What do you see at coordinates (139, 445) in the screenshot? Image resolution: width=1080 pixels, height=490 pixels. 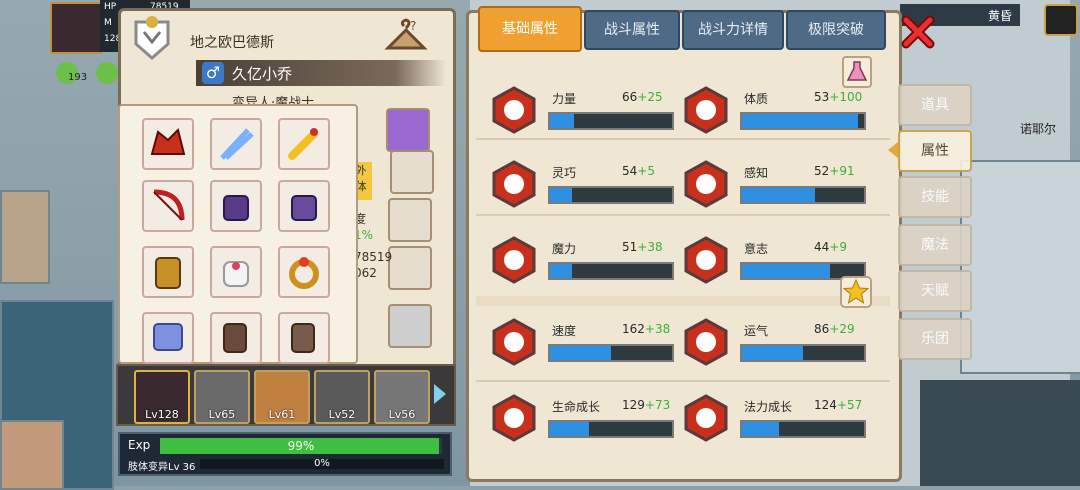 I see `exp-label: Exp` at bounding box center [139, 445].